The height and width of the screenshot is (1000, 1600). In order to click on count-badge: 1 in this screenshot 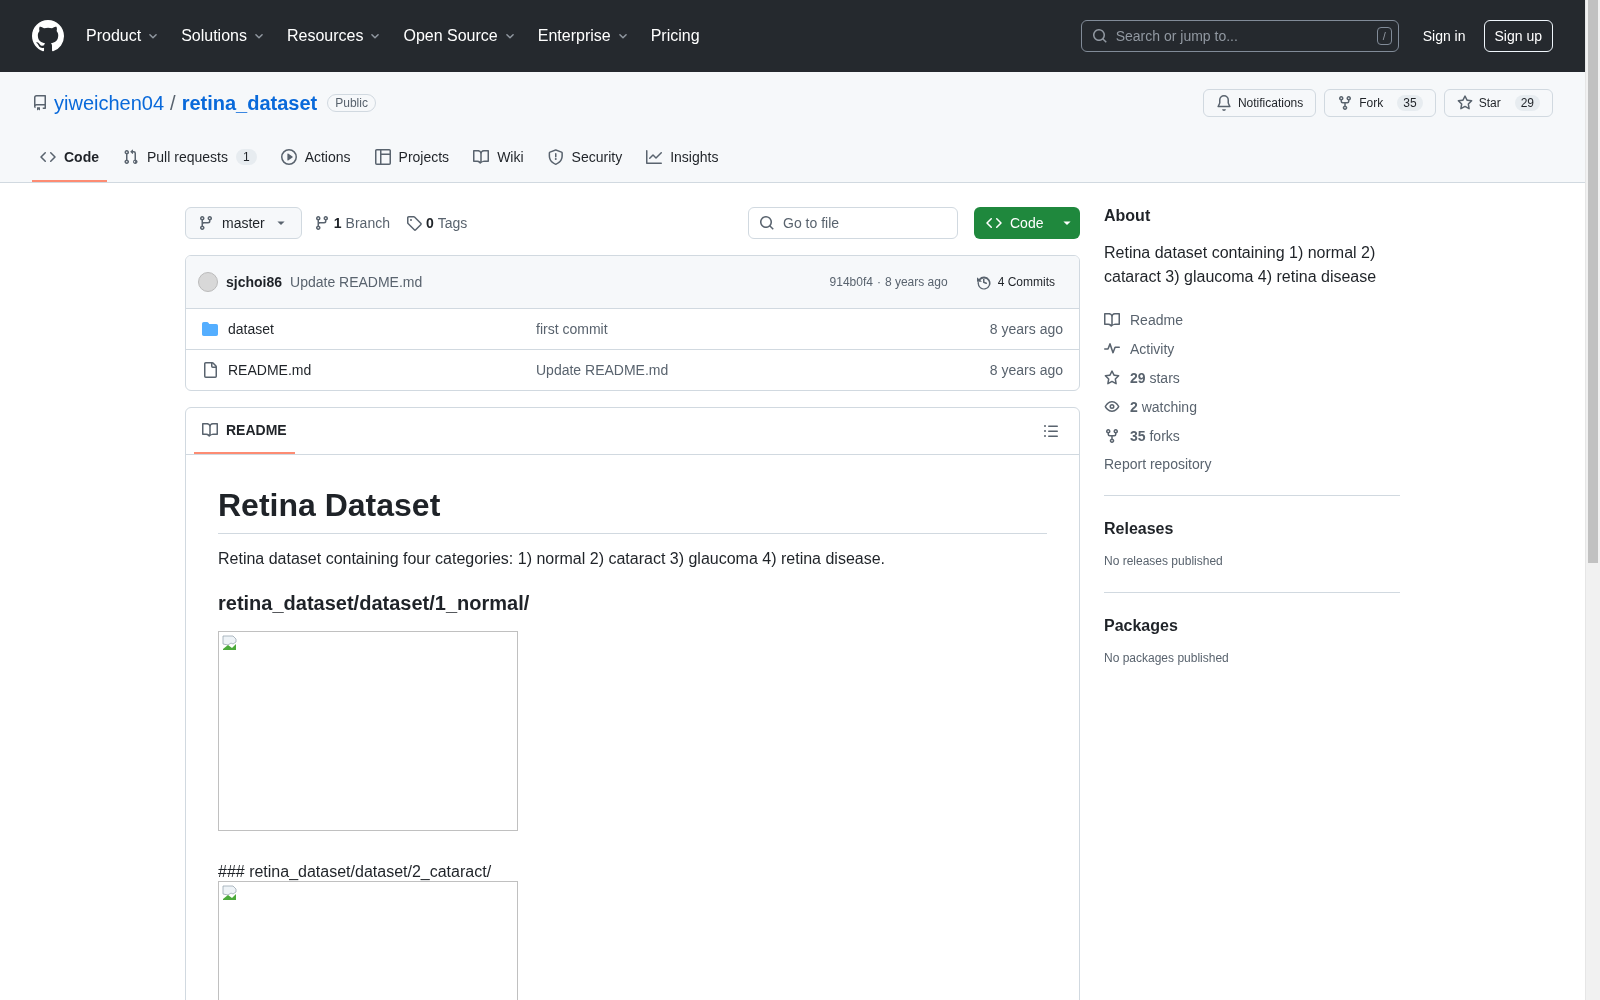, I will do `click(246, 157)`.